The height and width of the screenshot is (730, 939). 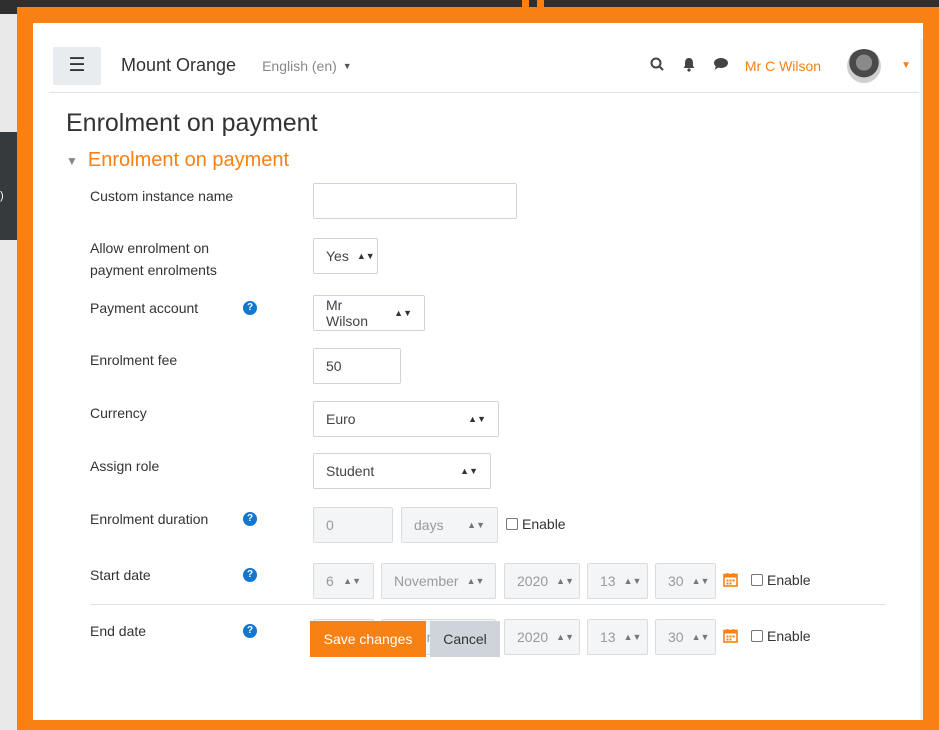 I want to click on field-label: Allow enrolment on payment enrolments, so click(x=153, y=259).